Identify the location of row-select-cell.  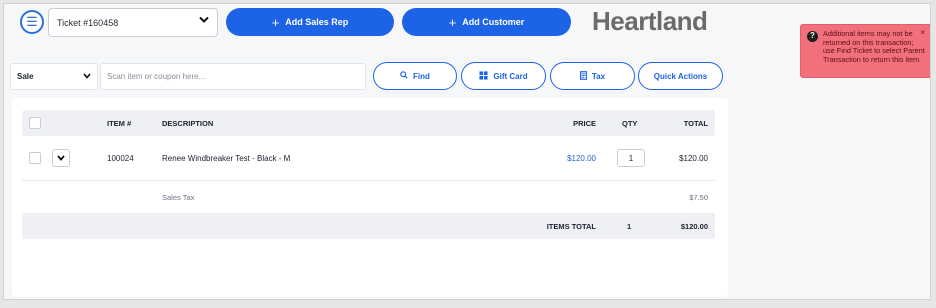
(35, 158).